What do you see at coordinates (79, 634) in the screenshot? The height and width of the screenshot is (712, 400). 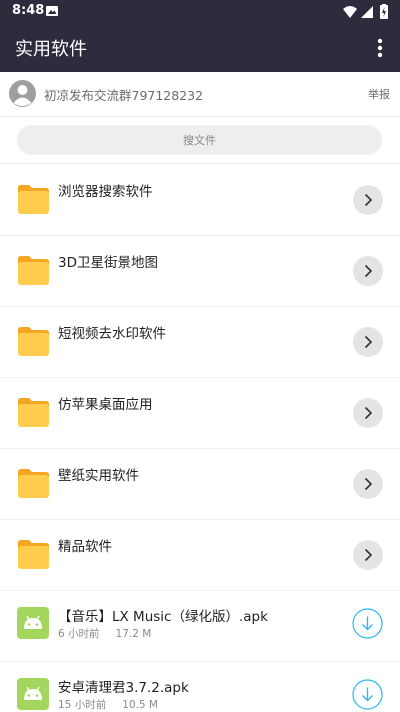 I see `file-time: 6 小时前` at bounding box center [79, 634].